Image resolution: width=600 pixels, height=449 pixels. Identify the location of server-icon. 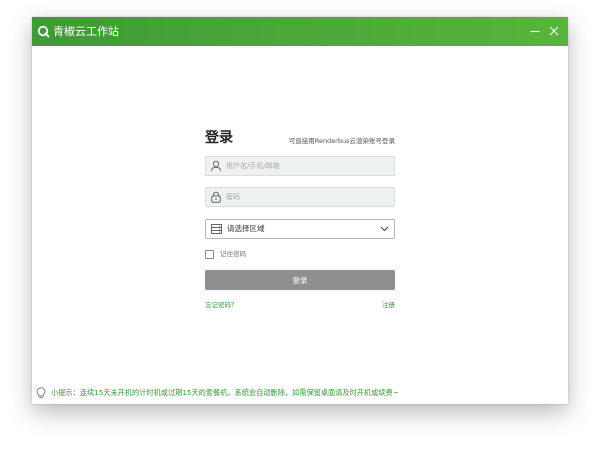
(216, 229).